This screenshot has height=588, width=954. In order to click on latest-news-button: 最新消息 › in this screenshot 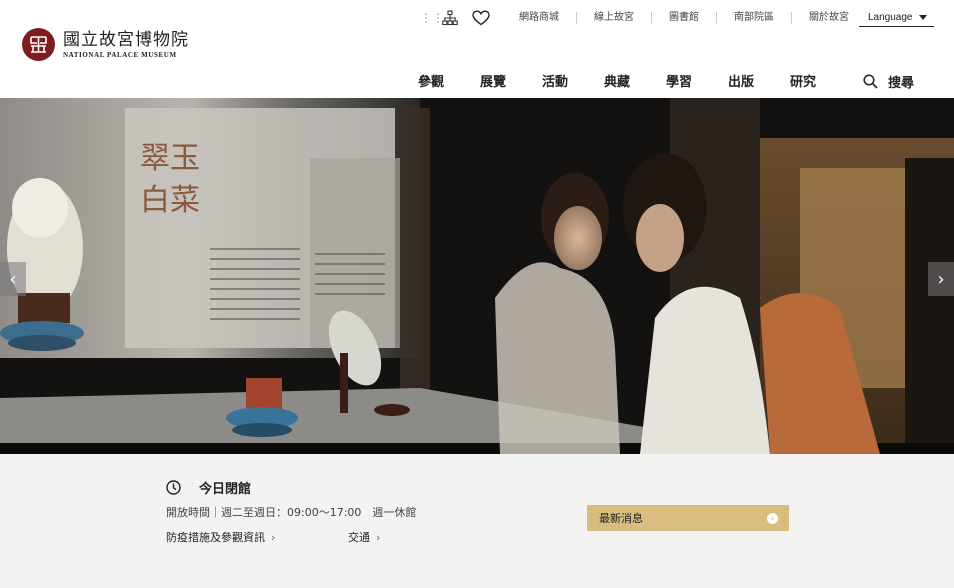, I will do `click(688, 518)`.